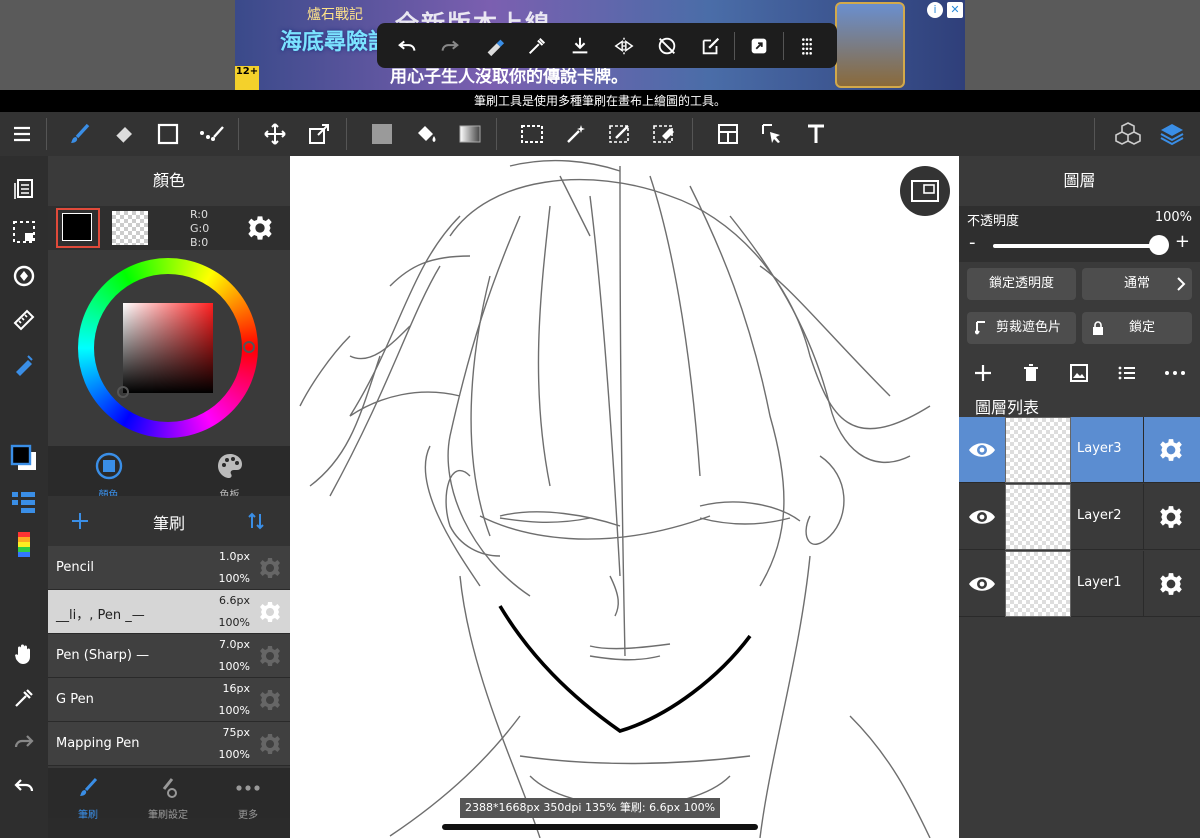  Describe the element at coordinates (623, 45) in the screenshot. I see `flip-button` at that location.